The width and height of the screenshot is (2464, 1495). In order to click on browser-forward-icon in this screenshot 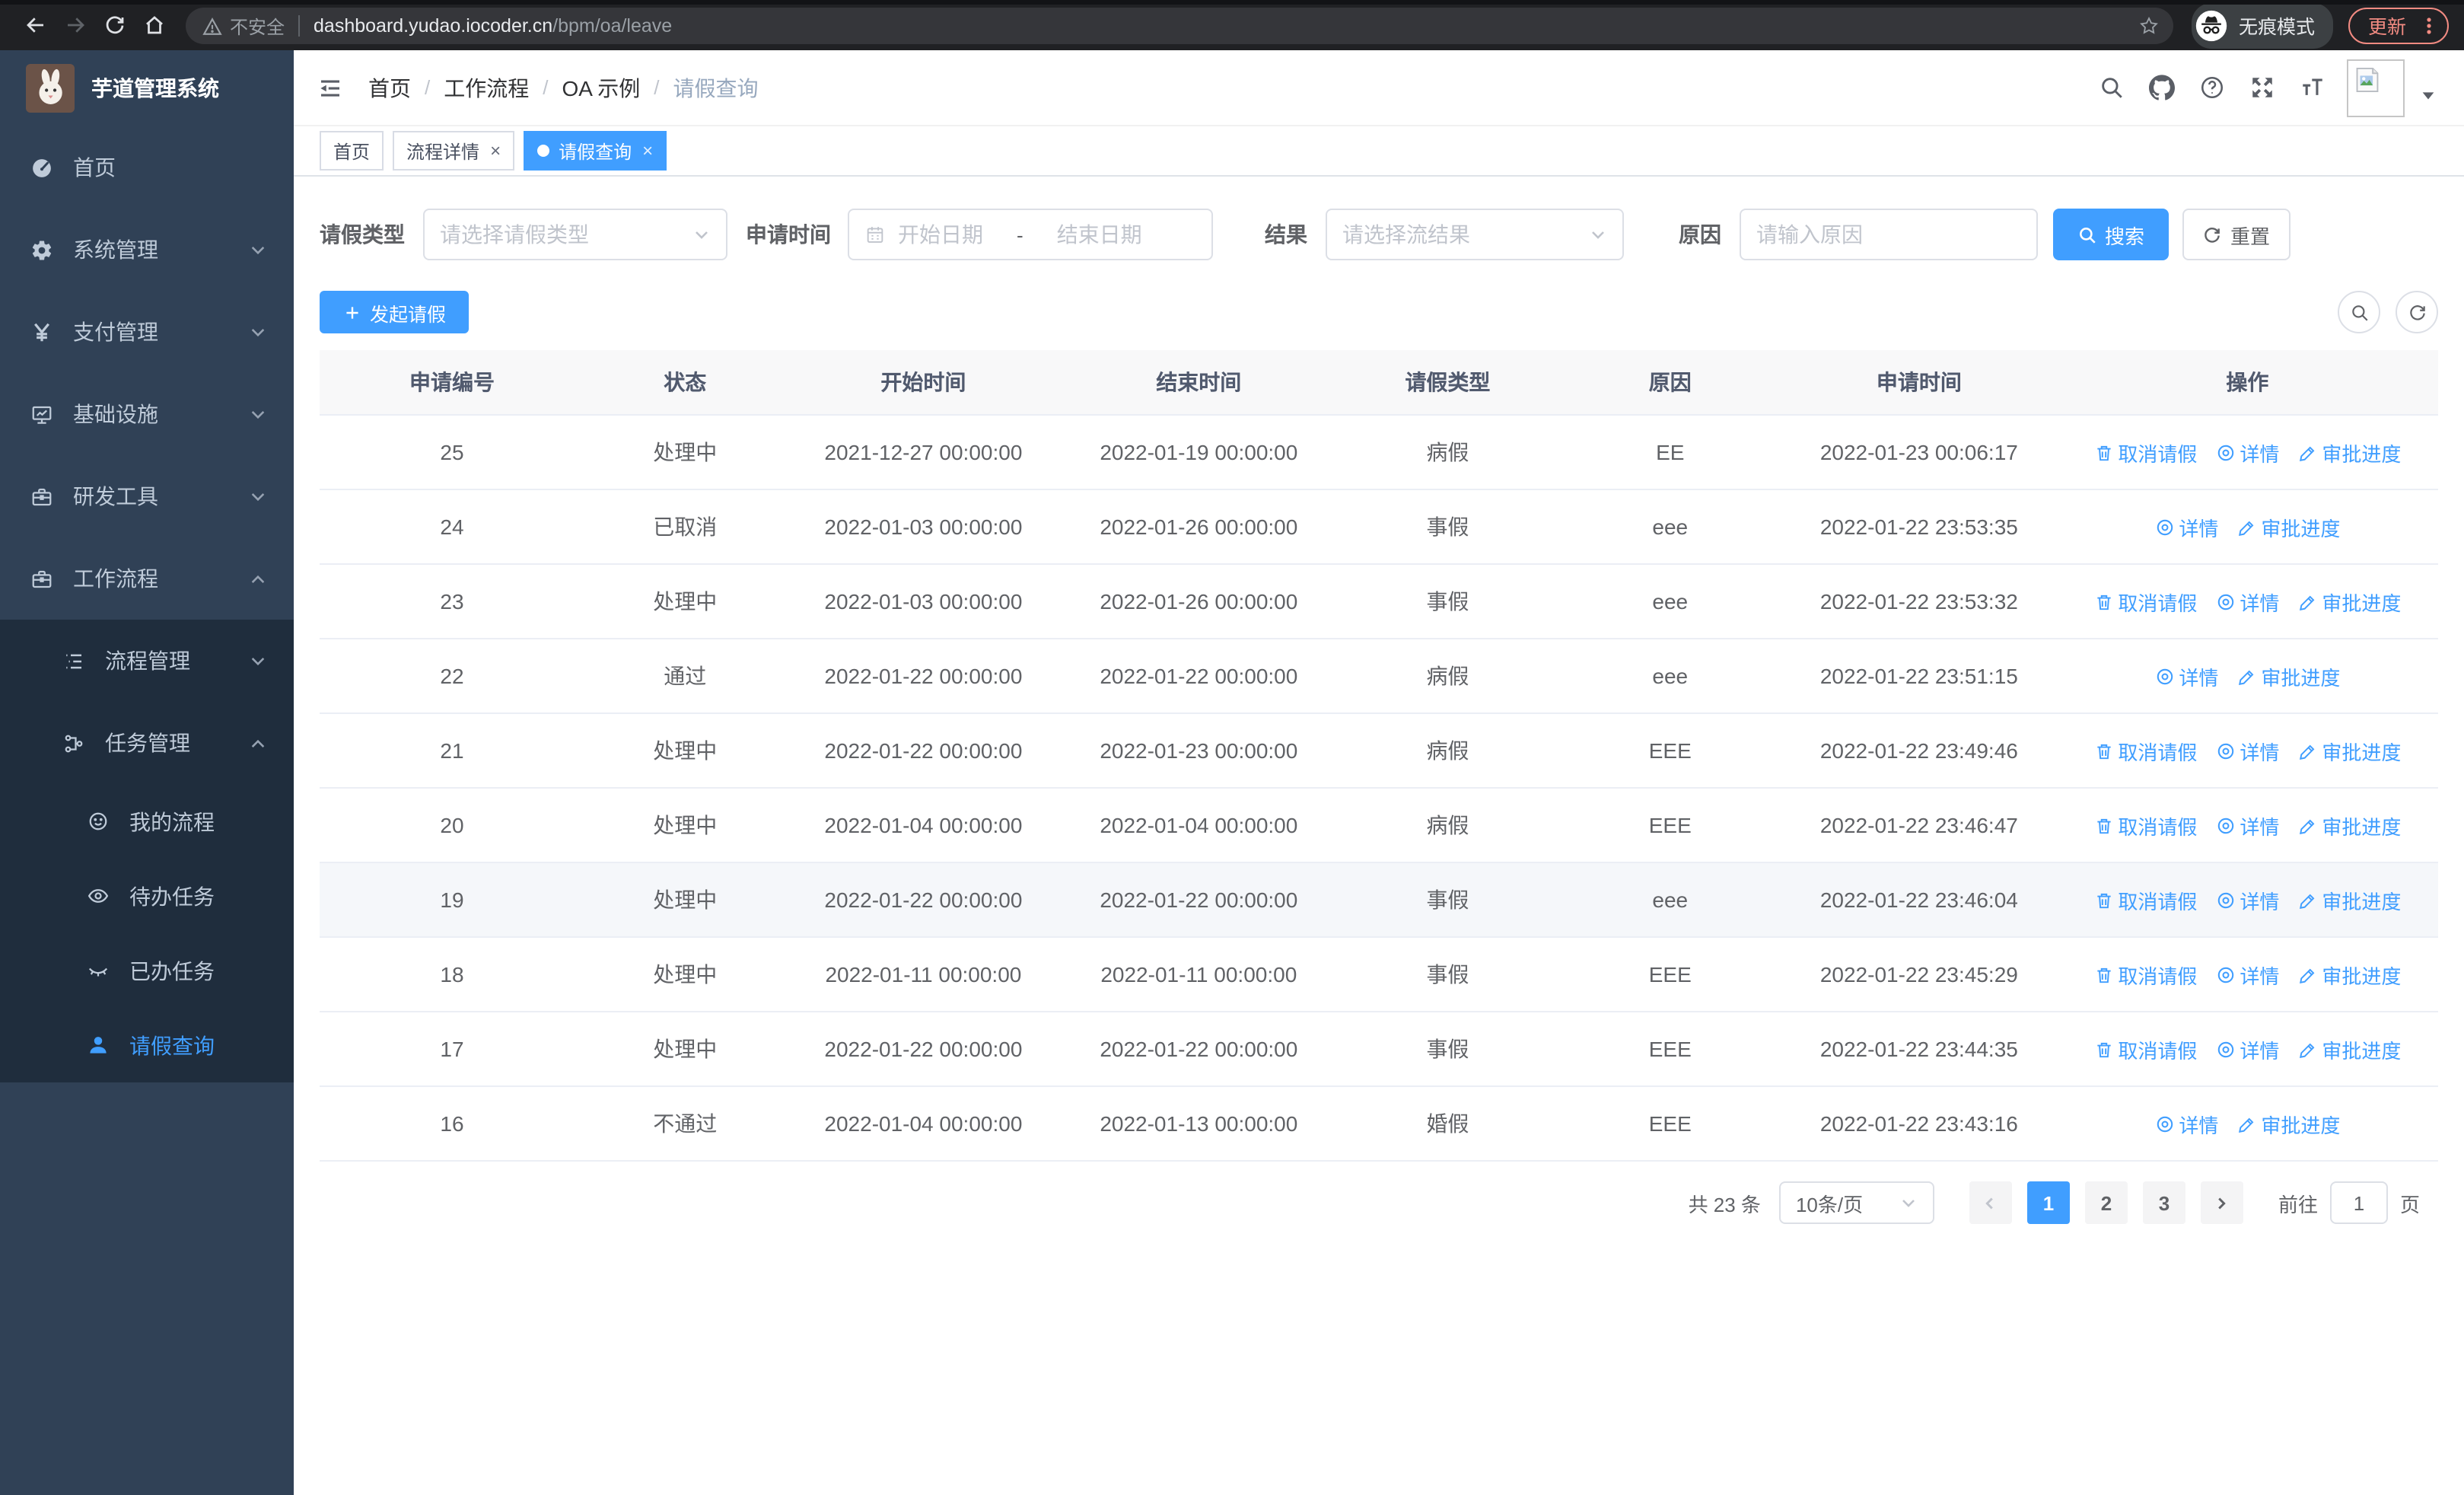, I will do `click(74, 25)`.